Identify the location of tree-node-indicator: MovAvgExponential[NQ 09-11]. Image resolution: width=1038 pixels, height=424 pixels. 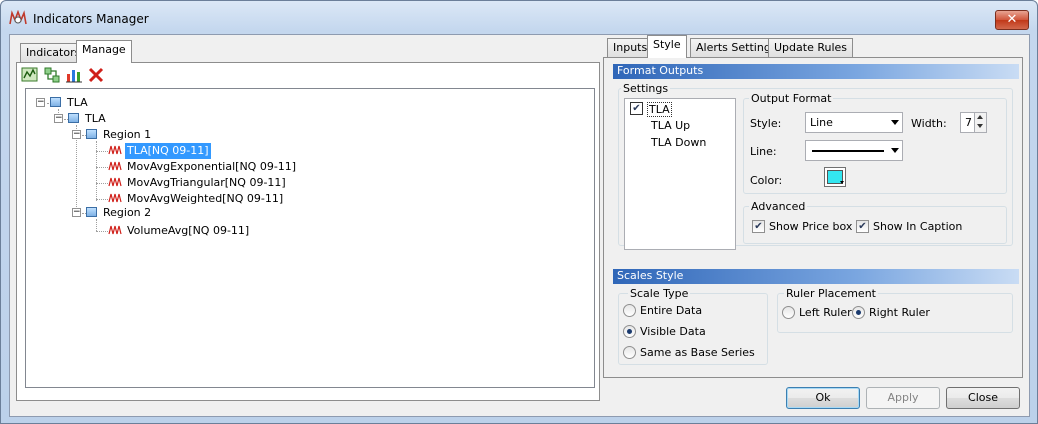
(203, 167).